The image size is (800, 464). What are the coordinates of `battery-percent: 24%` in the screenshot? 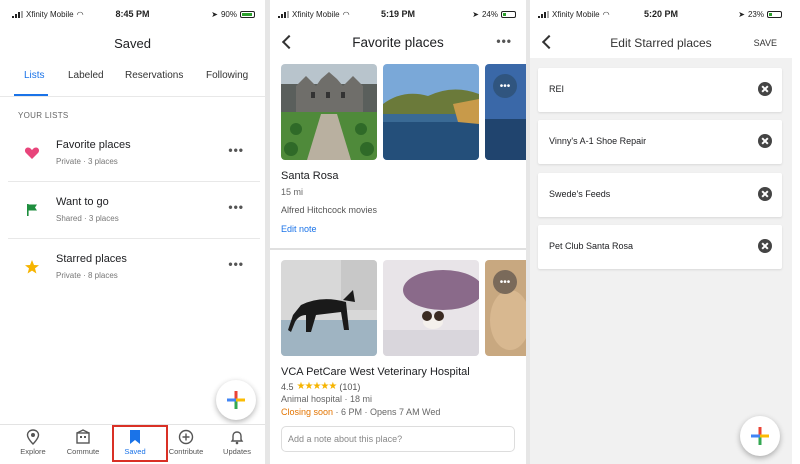 It's located at (489, 14).